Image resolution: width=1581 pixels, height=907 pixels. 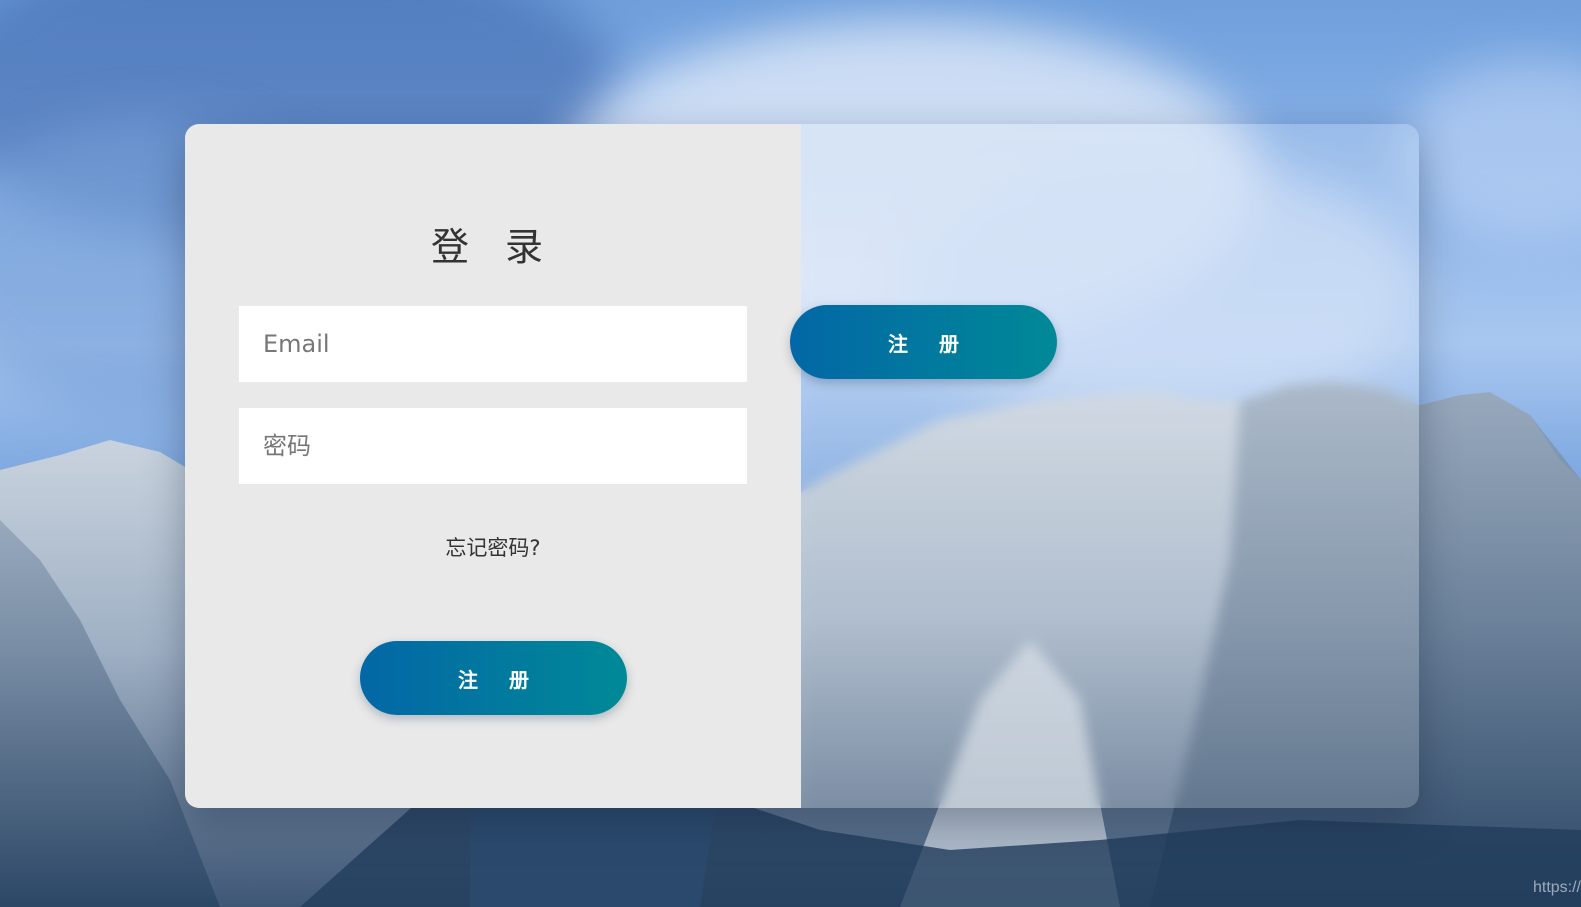 What do you see at coordinates (493, 678) in the screenshot?
I see `register-submit-button: 注 册` at bounding box center [493, 678].